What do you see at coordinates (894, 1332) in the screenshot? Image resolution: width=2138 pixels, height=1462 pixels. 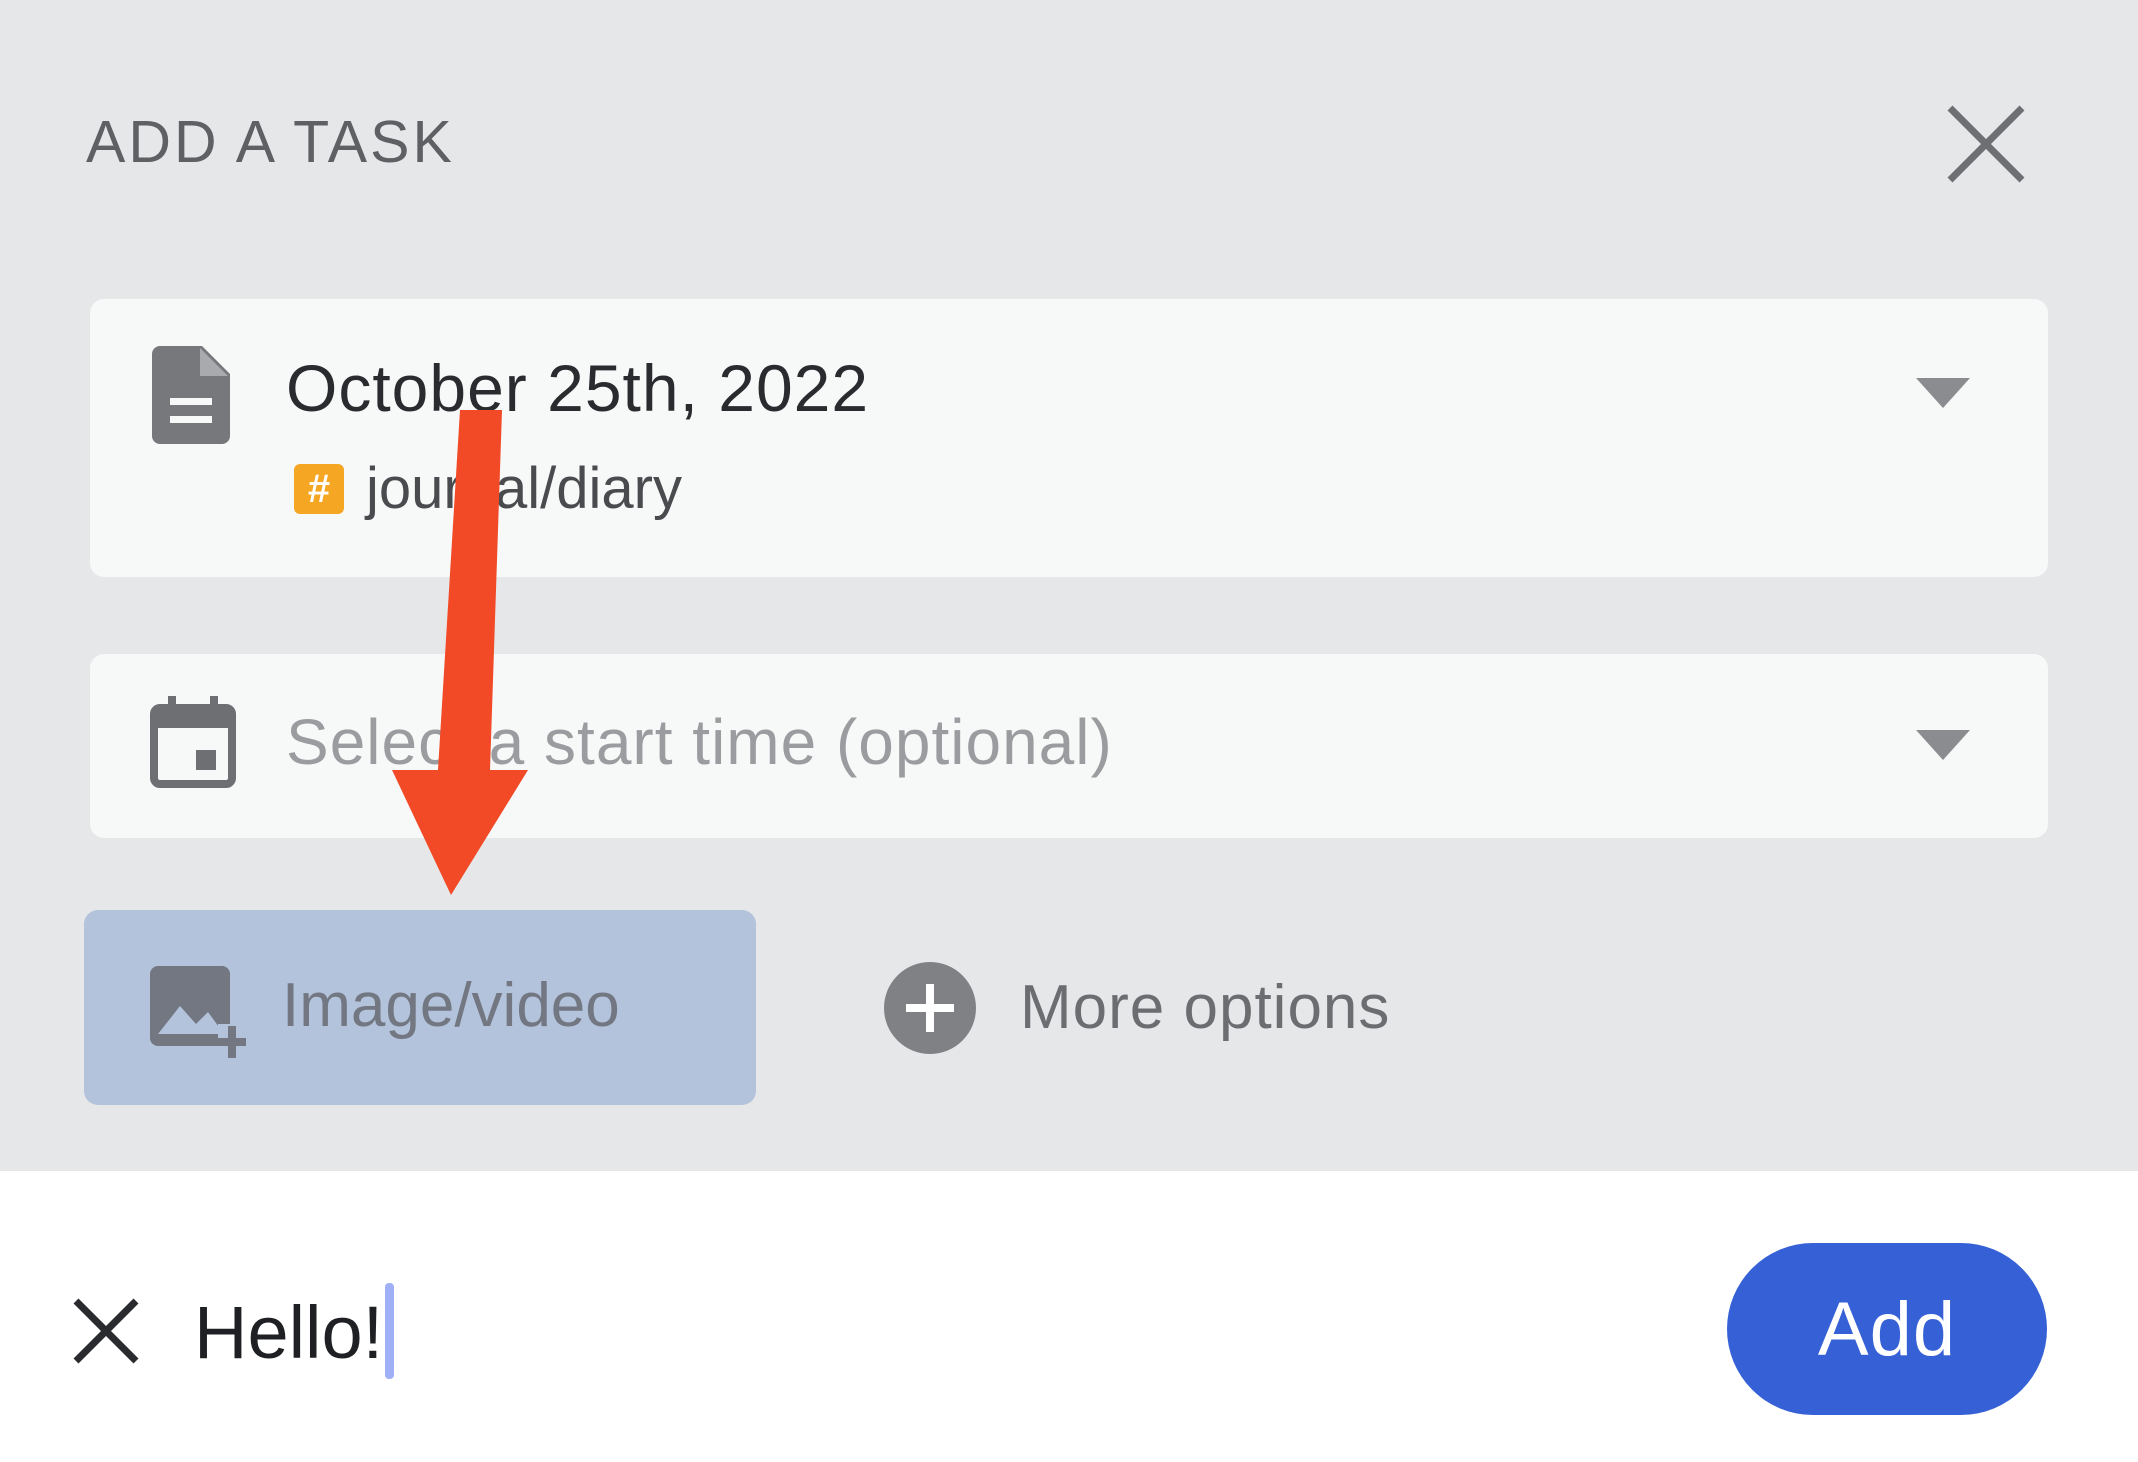 I see `task-input` at bounding box center [894, 1332].